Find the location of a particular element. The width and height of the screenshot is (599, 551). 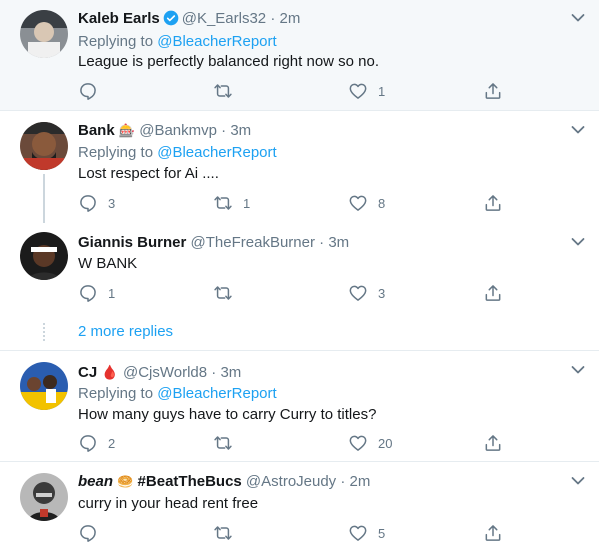

reply-button: 2 is located at coordinates (96, 443).